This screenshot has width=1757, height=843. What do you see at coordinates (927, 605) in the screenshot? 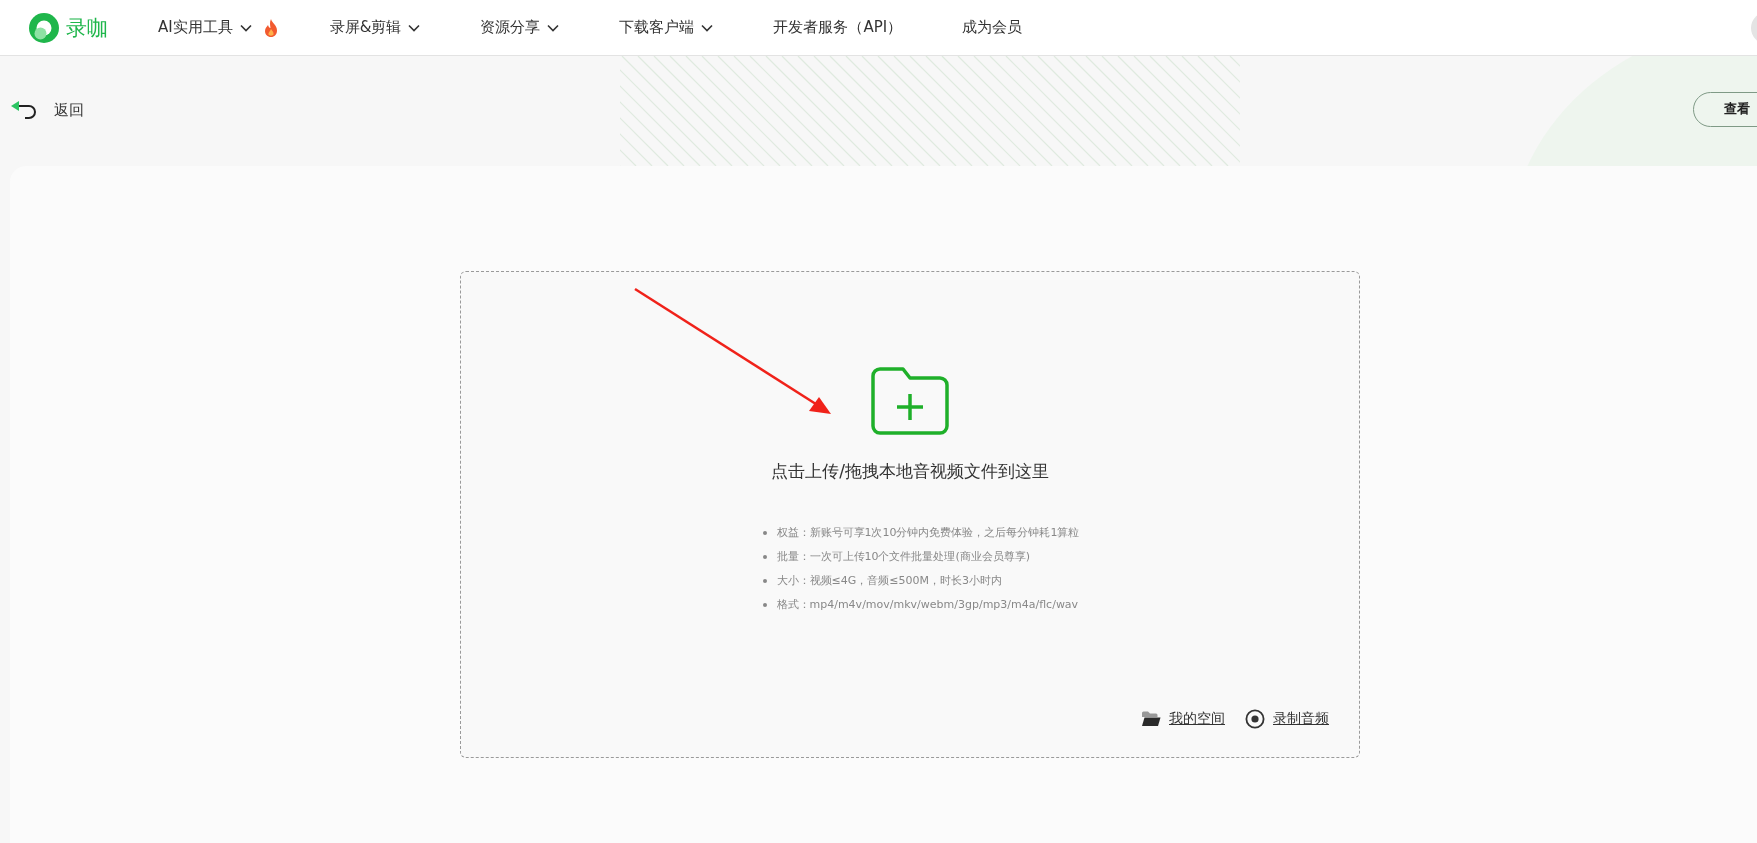
I see `tip-text: 格式：mp4/m4v/mov/mkv/webm/3gp/mp3/m4a/flc/wav` at bounding box center [927, 605].